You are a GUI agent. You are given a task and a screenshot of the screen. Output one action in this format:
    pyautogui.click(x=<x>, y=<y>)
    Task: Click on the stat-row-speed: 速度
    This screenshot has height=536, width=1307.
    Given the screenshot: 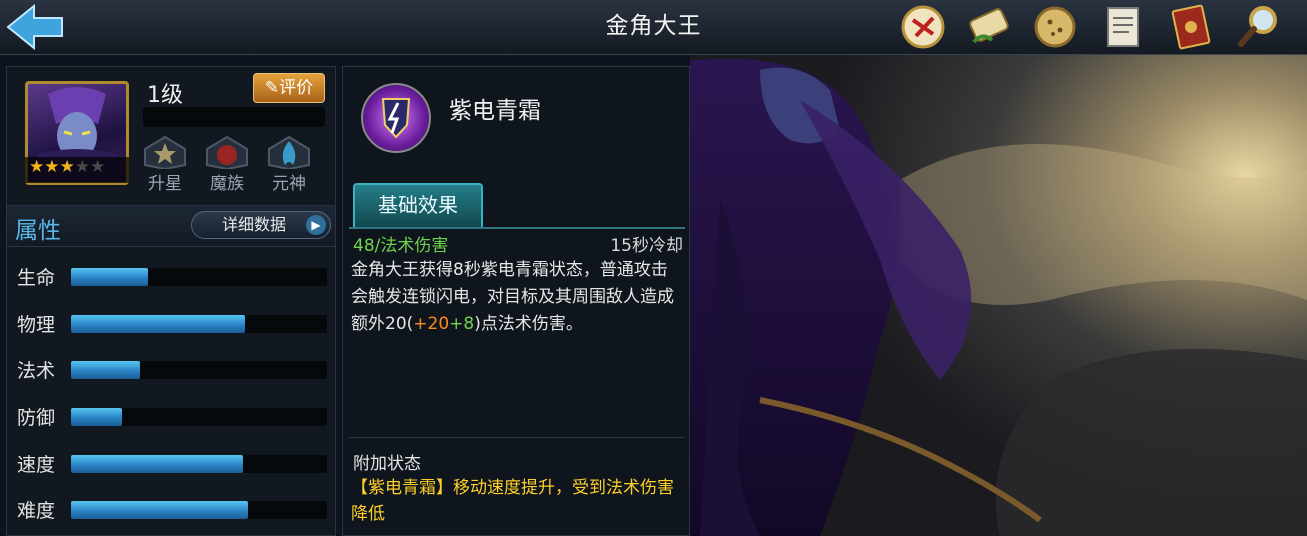 What is the action you would take?
    pyautogui.click(x=175, y=464)
    